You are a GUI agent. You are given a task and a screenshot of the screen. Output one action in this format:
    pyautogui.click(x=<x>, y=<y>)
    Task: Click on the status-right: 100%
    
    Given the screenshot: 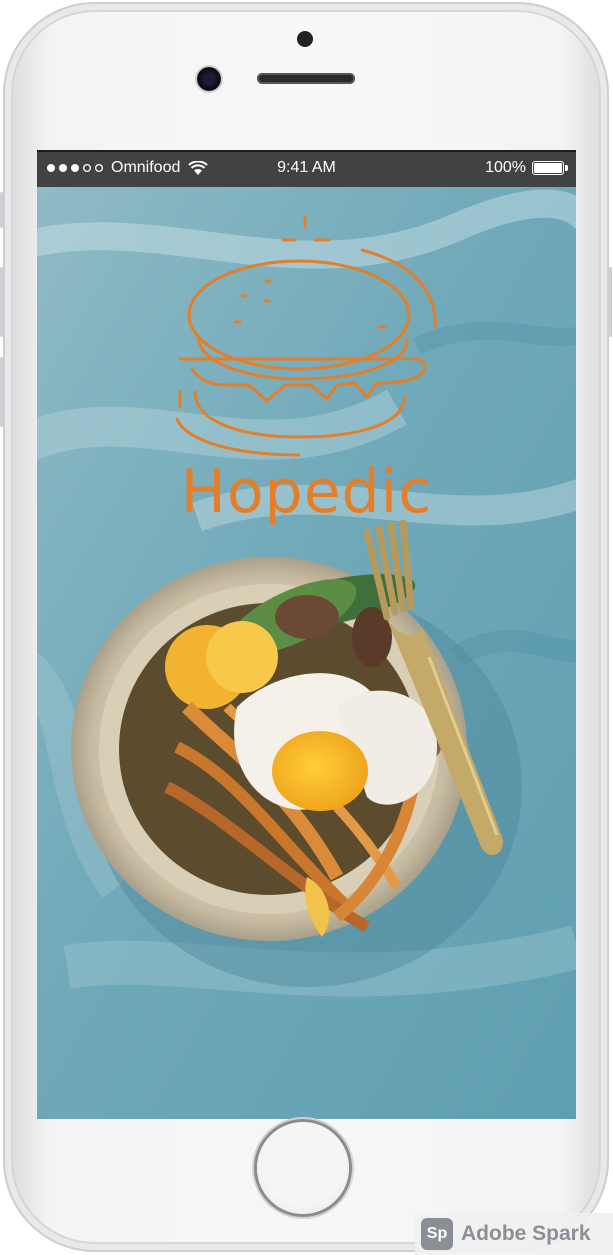 What is the action you would take?
    pyautogui.click(x=526, y=168)
    